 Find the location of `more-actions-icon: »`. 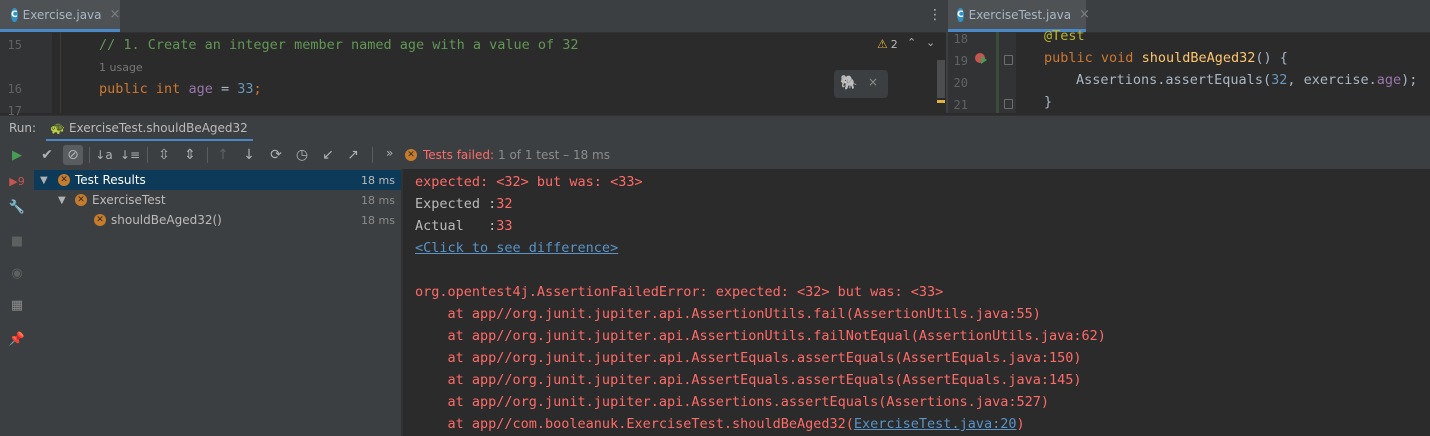

more-actions-icon: » is located at coordinates (389, 153).